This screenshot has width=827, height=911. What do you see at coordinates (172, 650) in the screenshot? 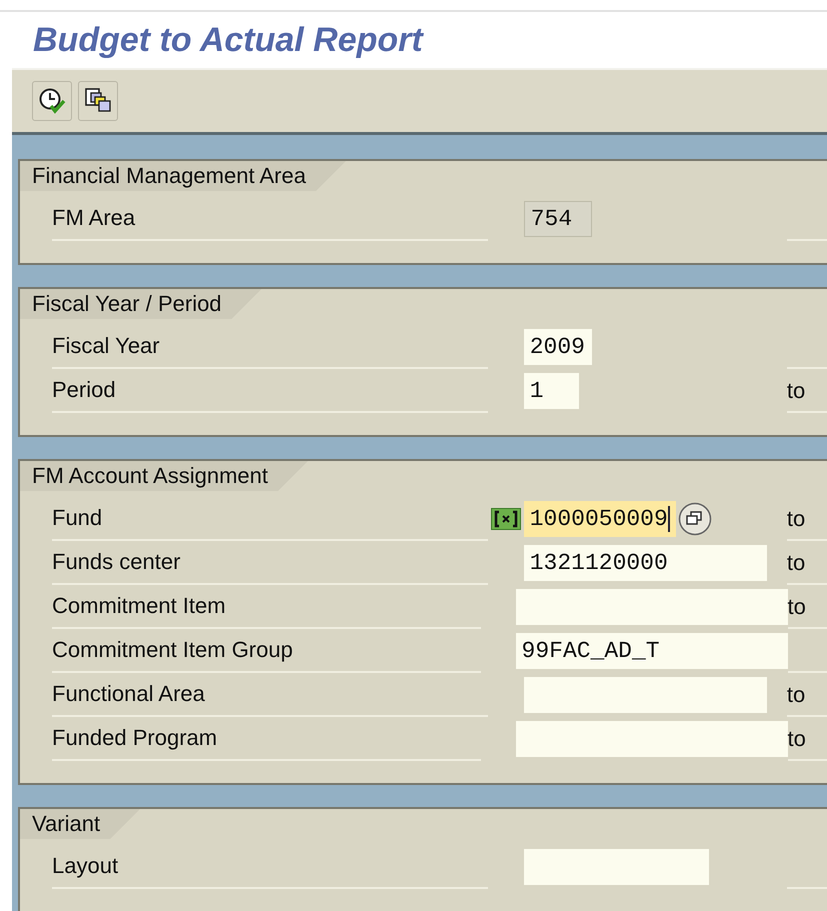
I see `field-label: Commitment Item Group` at bounding box center [172, 650].